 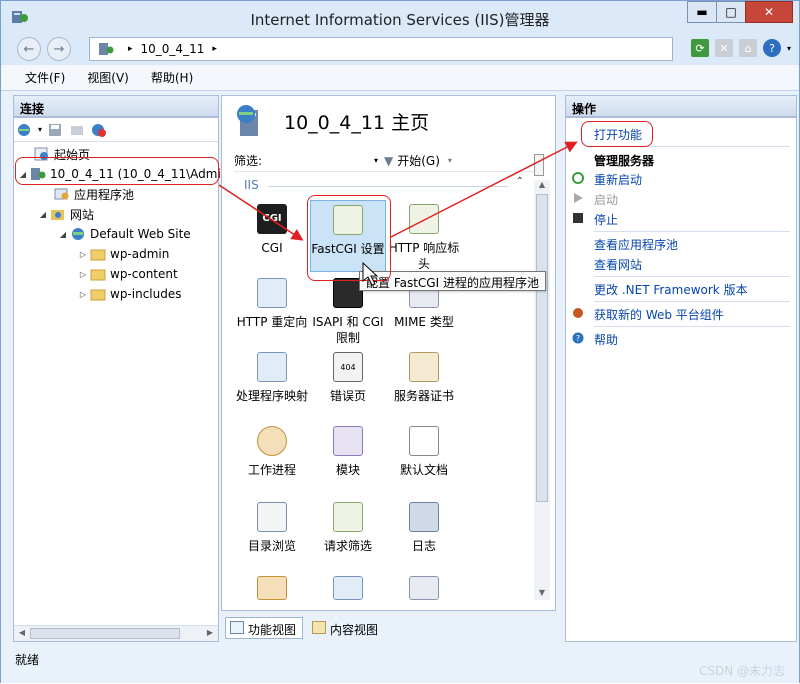 What do you see at coordinates (146, 294) in the screenshot?
I see `tree-label: wp-includes` at bounding box center [146, 294].